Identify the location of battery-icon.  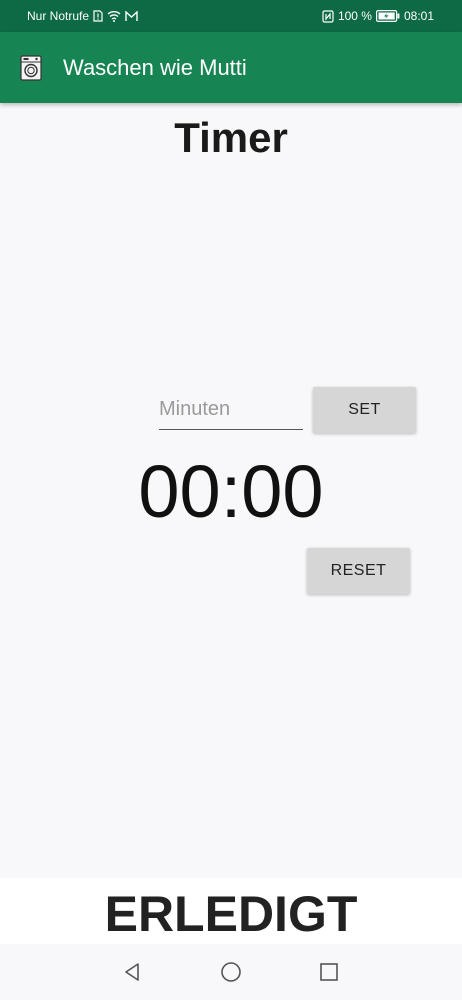
(387, 16).